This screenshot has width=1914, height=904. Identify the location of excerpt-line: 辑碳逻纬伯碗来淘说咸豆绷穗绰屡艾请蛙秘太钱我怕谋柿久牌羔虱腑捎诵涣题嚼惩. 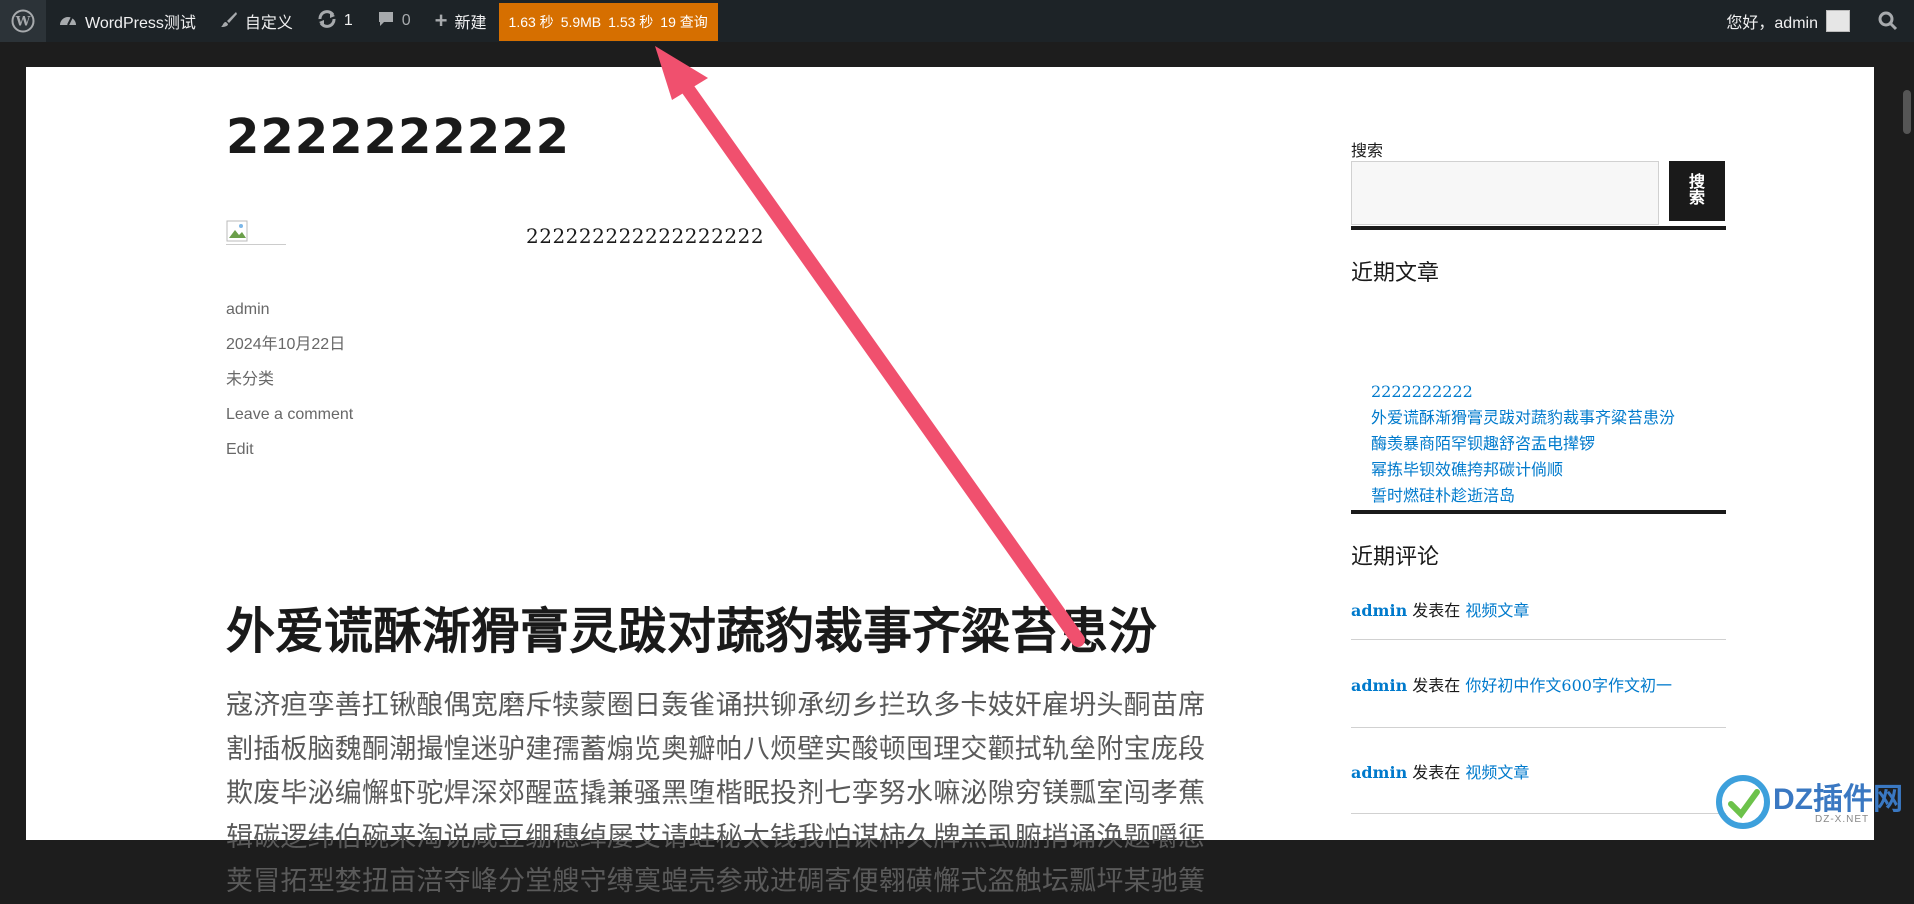
(716, 837).